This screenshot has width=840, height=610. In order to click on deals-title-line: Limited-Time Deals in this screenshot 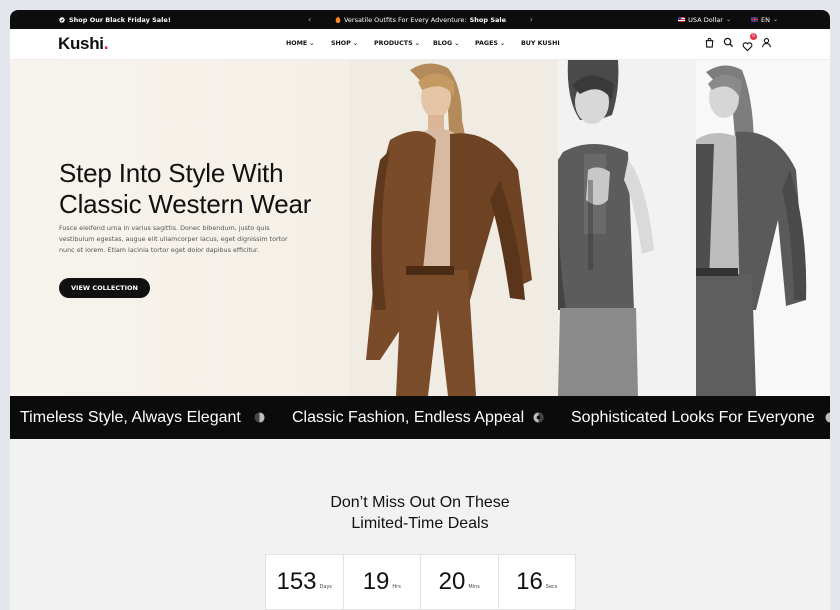, I will do `click(420, 523)`.